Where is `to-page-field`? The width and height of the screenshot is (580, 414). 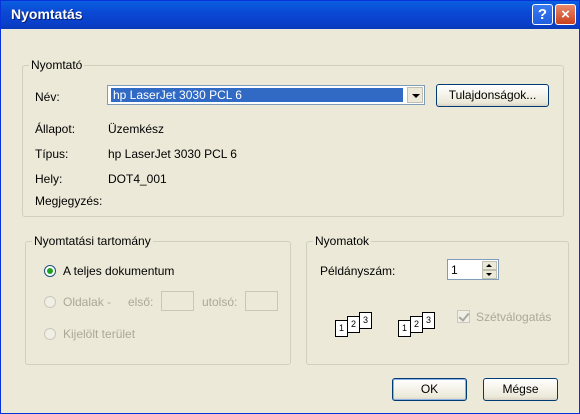
to-page-field is located at coordinates (261, 301).